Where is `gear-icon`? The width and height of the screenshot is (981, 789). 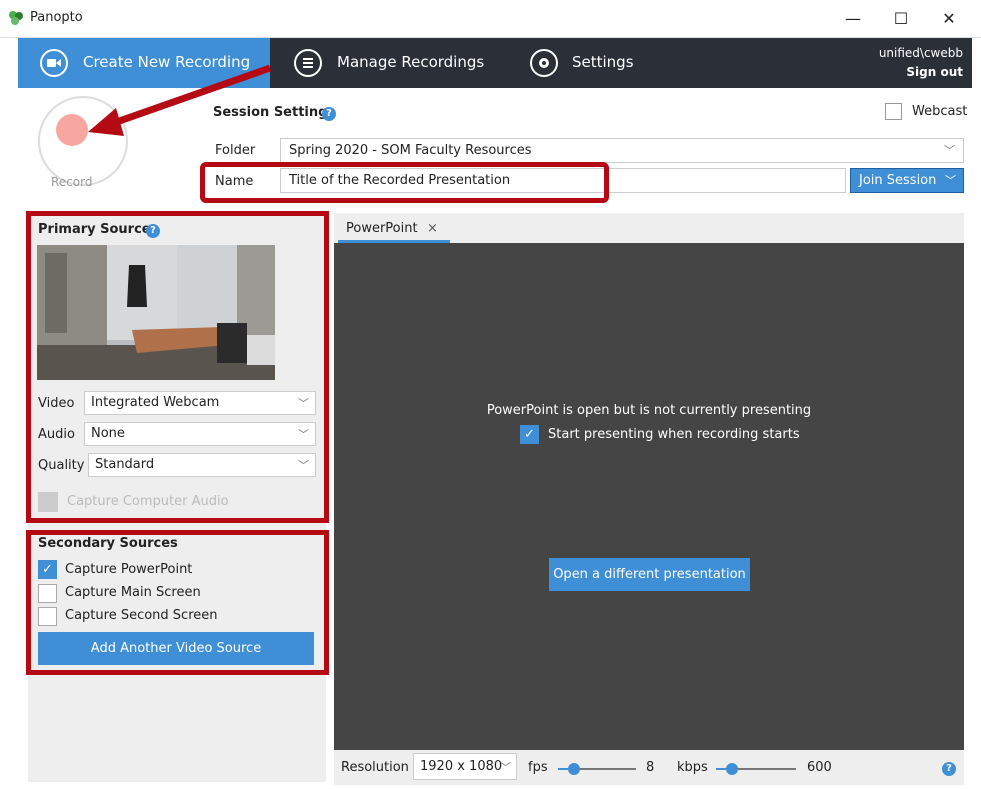
gear-icon is located at coordinates (544, 63).